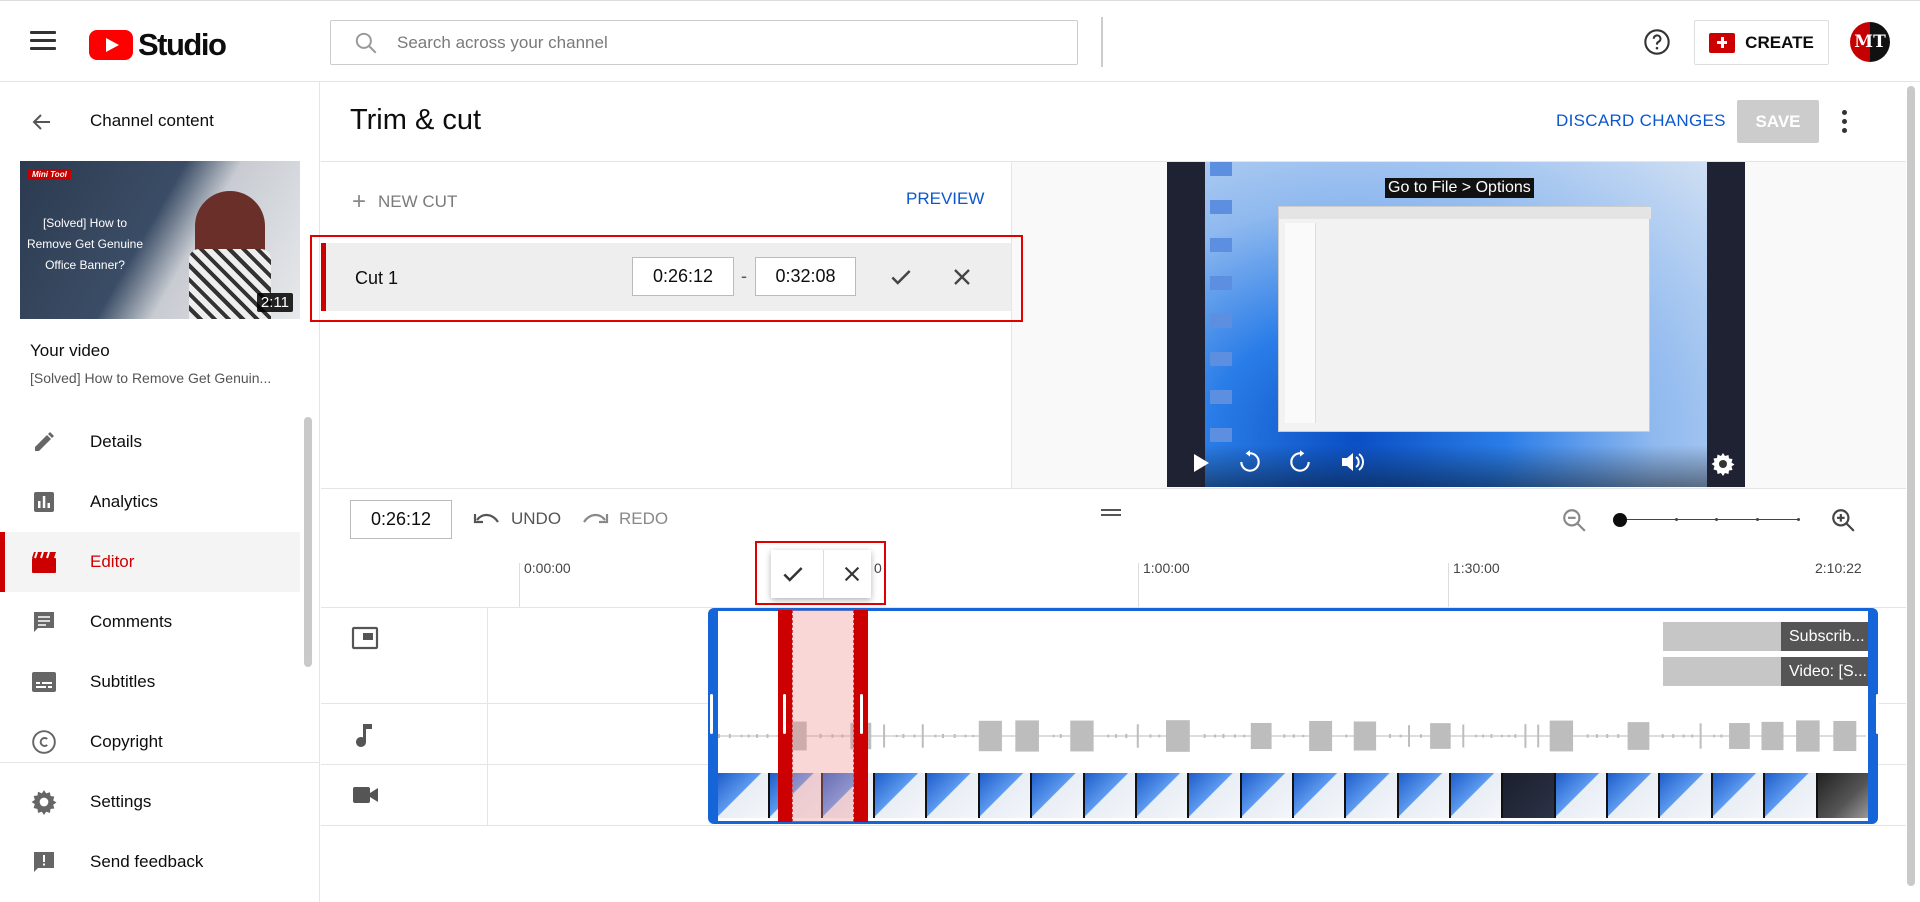 Image resolution: width=1920 pixels, height=902 pixels. What do you see at coordinates (1676, 519) in the screenshot?
I see `zoom-tick` at bounding box center [1676, 519].